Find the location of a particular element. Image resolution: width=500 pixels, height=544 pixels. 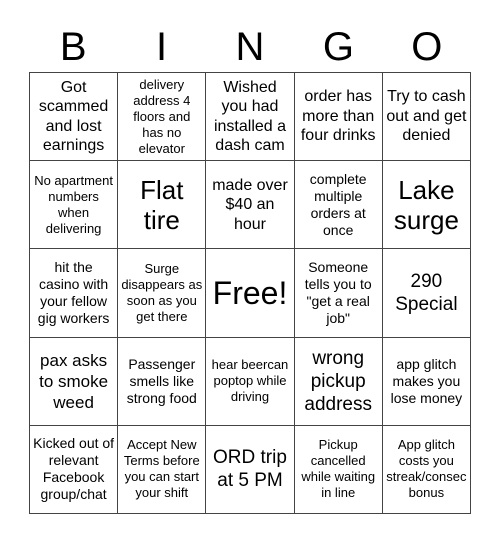

bingo-cell: Pickup cancelled while waiting in line is located at coordinates (338, 469).